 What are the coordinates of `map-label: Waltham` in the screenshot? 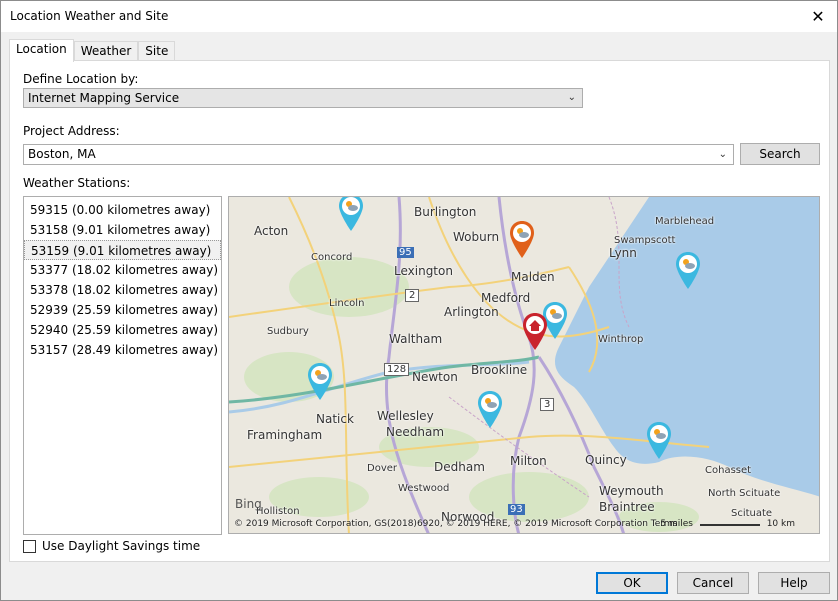 It's located at (416, 339).